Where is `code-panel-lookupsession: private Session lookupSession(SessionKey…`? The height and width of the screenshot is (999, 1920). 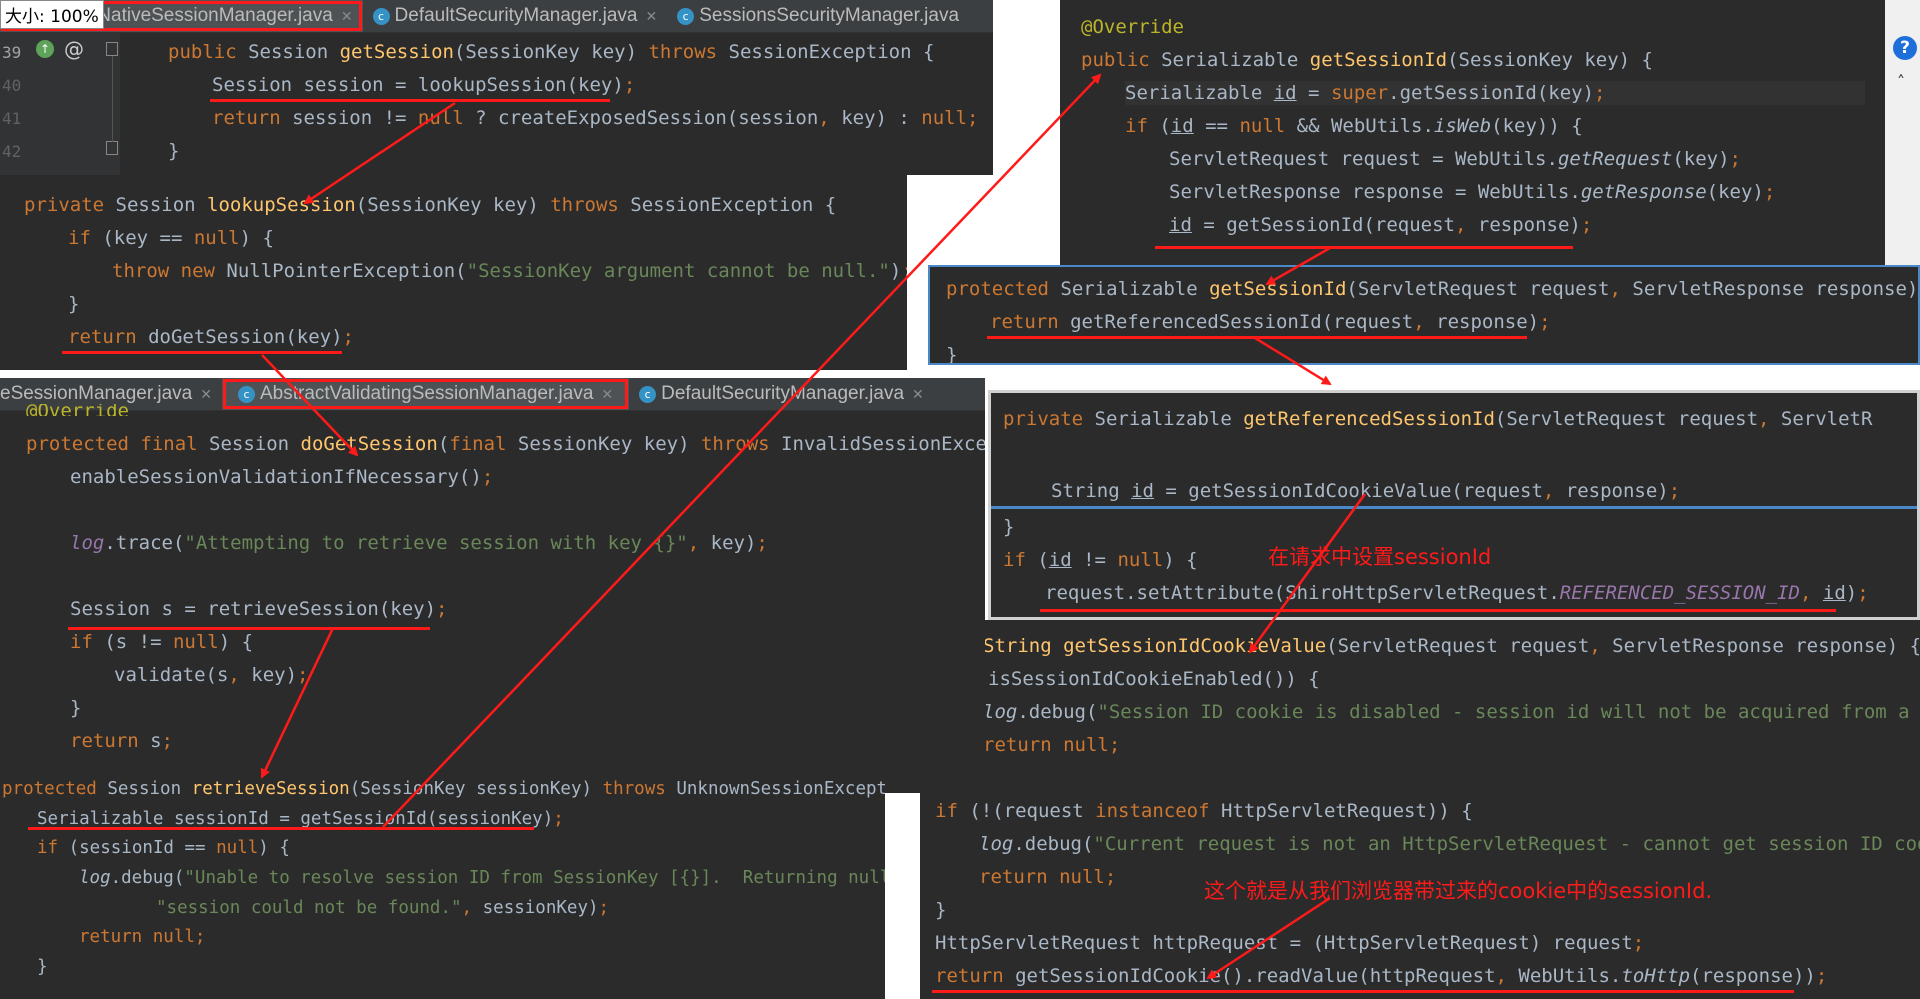
code-panel-lookupsession: private Session lookupSession(SessionKey… is located at coordinates (453, 272).